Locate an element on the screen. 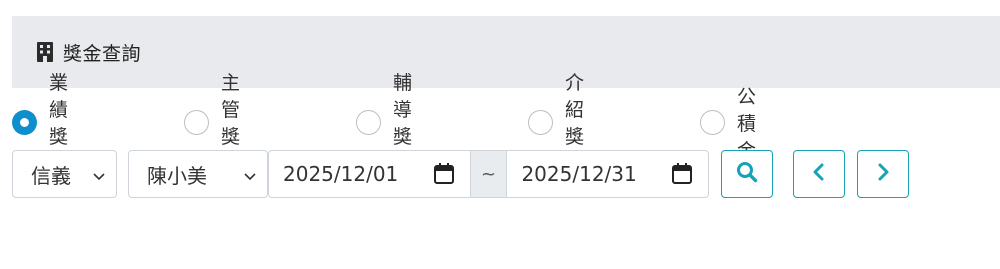 This screenshot has width=1000, height=269. end-date-value: 2025/12/31 is located at coordinates (579, 174).